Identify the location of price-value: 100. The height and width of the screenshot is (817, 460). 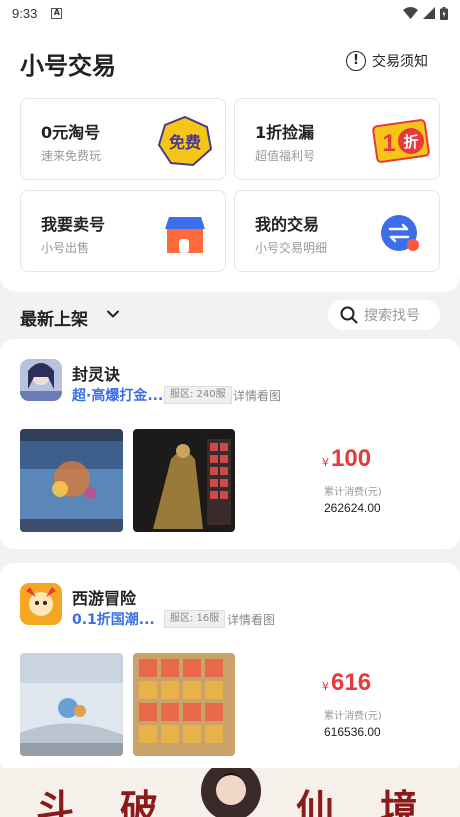
(351, 458).